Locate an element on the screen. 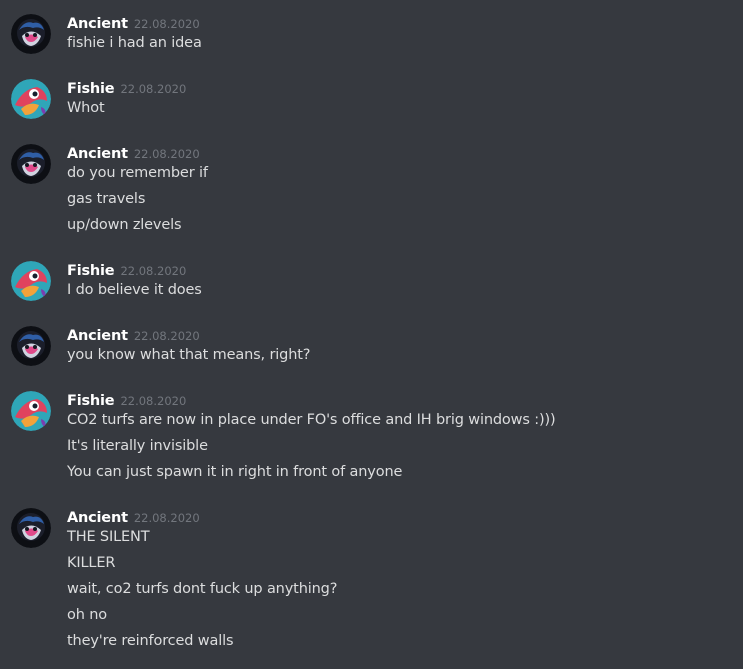  message-text: fishie i had an idea is located at coordinates (134, 43).